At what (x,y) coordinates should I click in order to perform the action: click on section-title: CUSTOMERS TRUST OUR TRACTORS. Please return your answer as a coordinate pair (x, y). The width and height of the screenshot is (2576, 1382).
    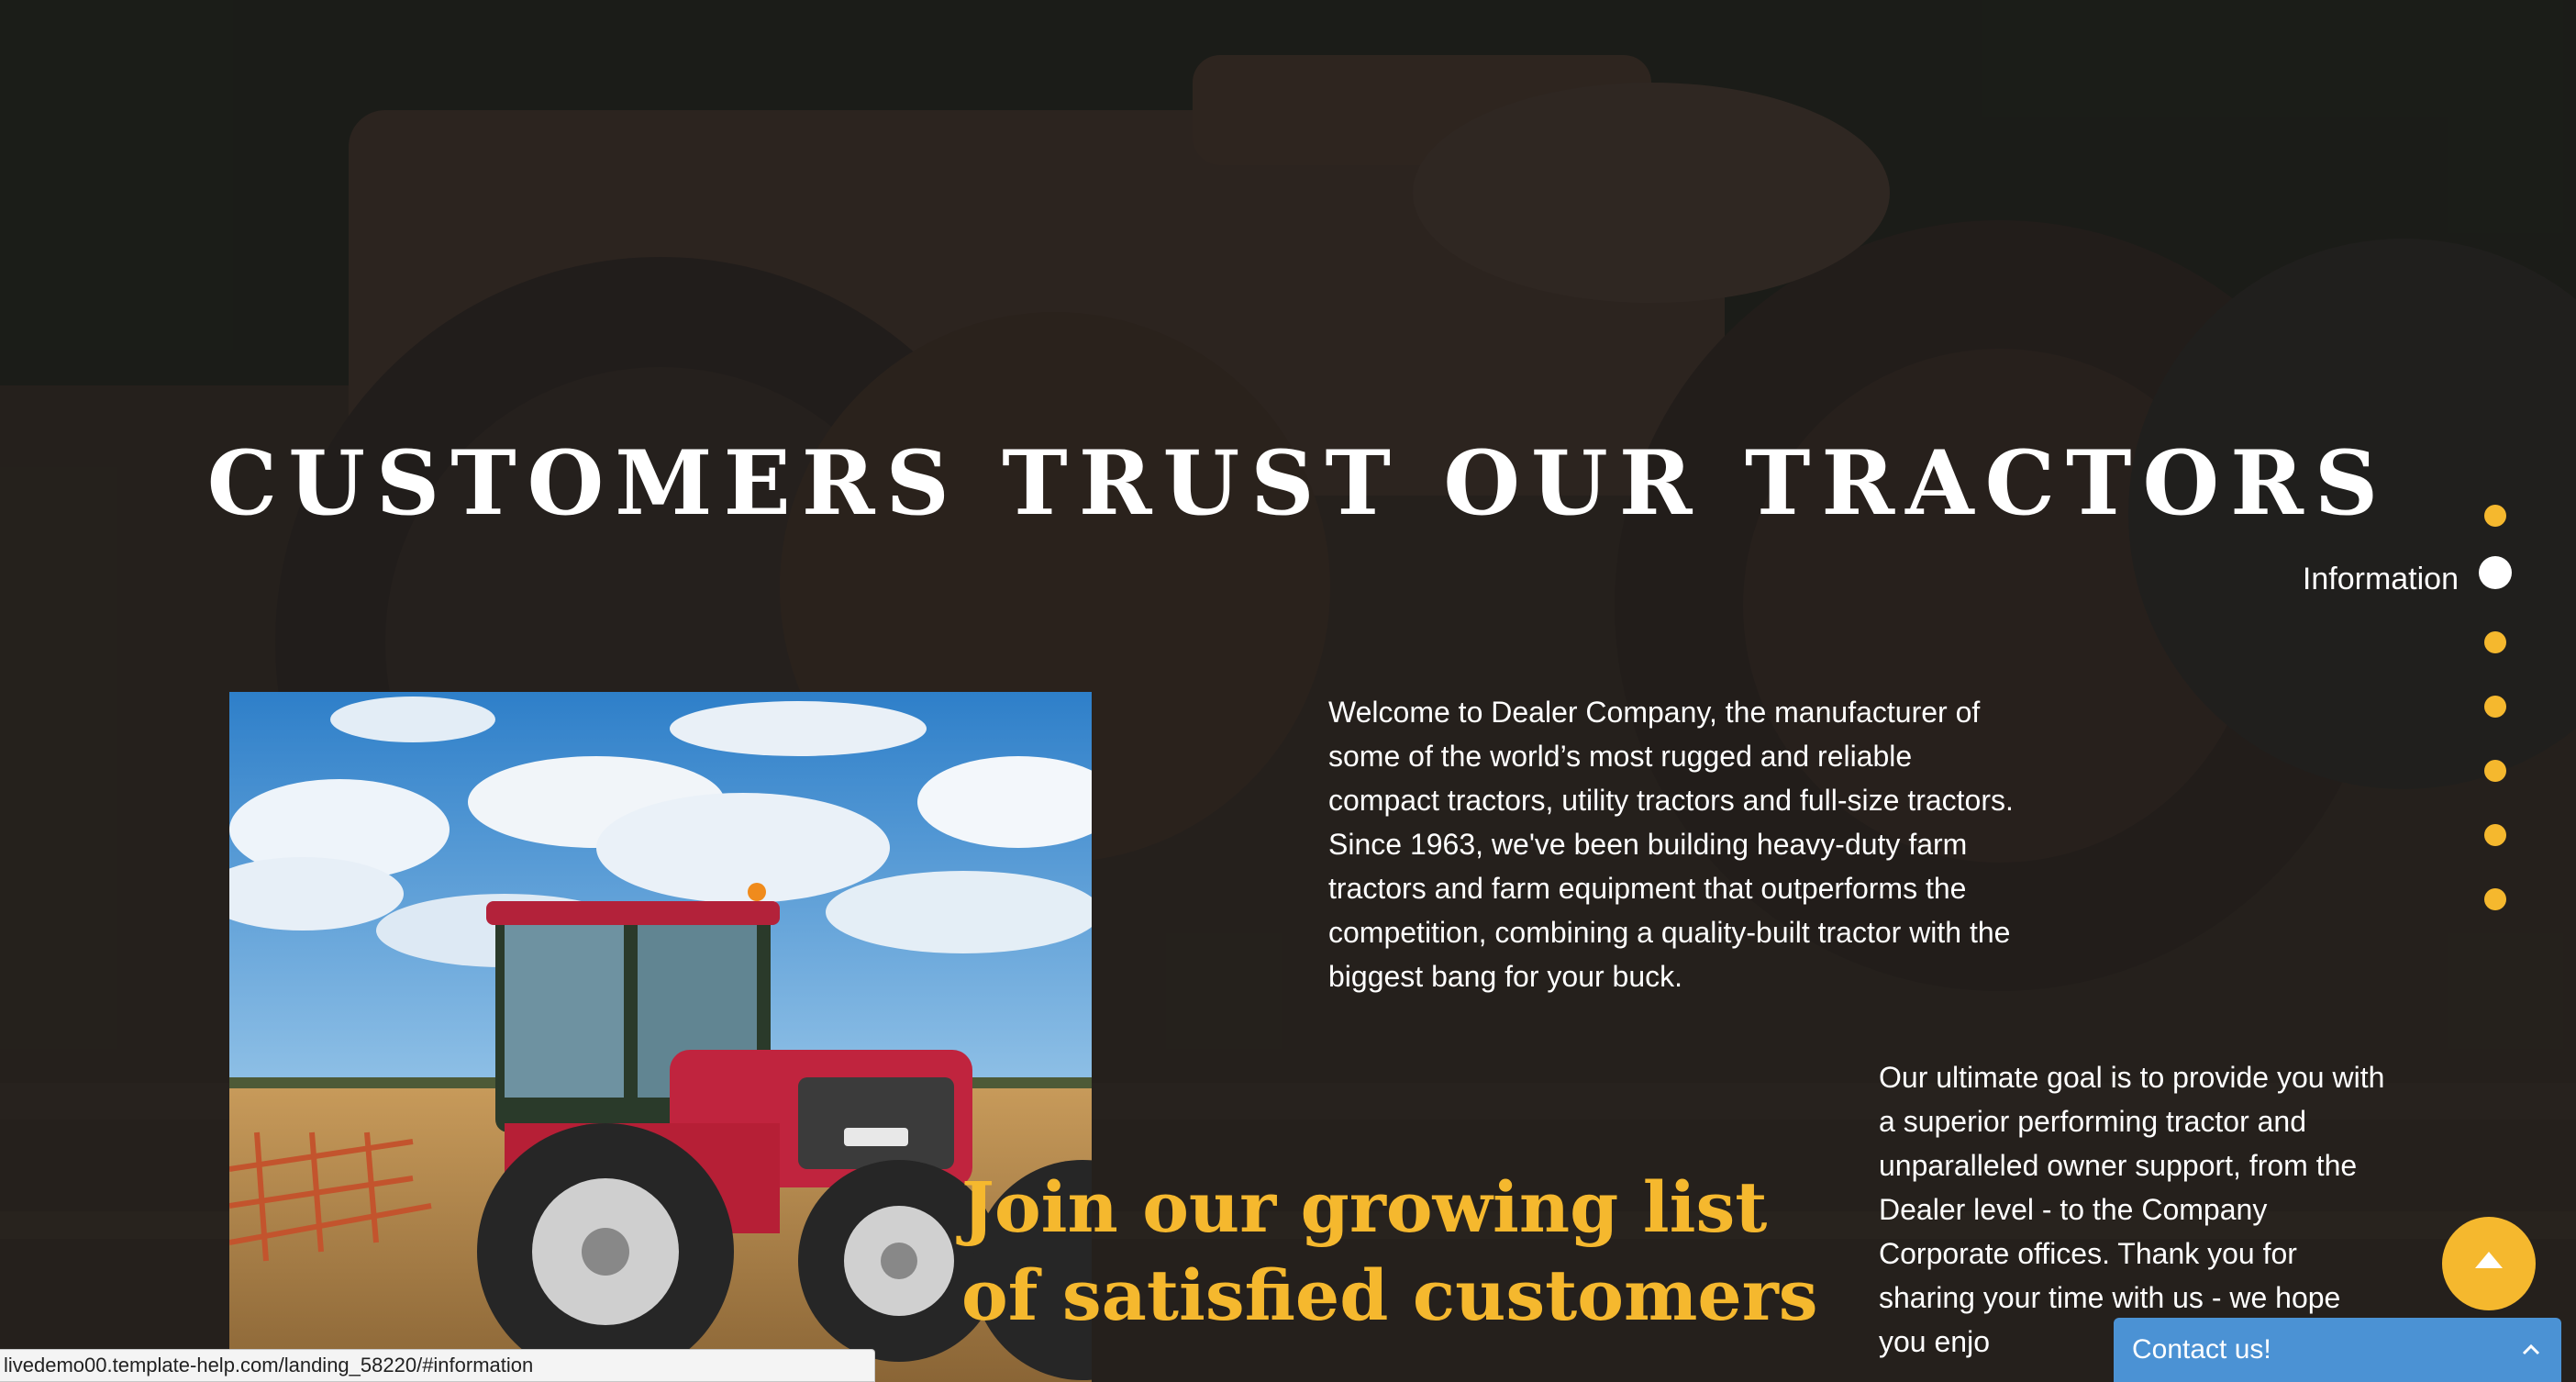
    Looking at the image, I should click on (1298, 483).